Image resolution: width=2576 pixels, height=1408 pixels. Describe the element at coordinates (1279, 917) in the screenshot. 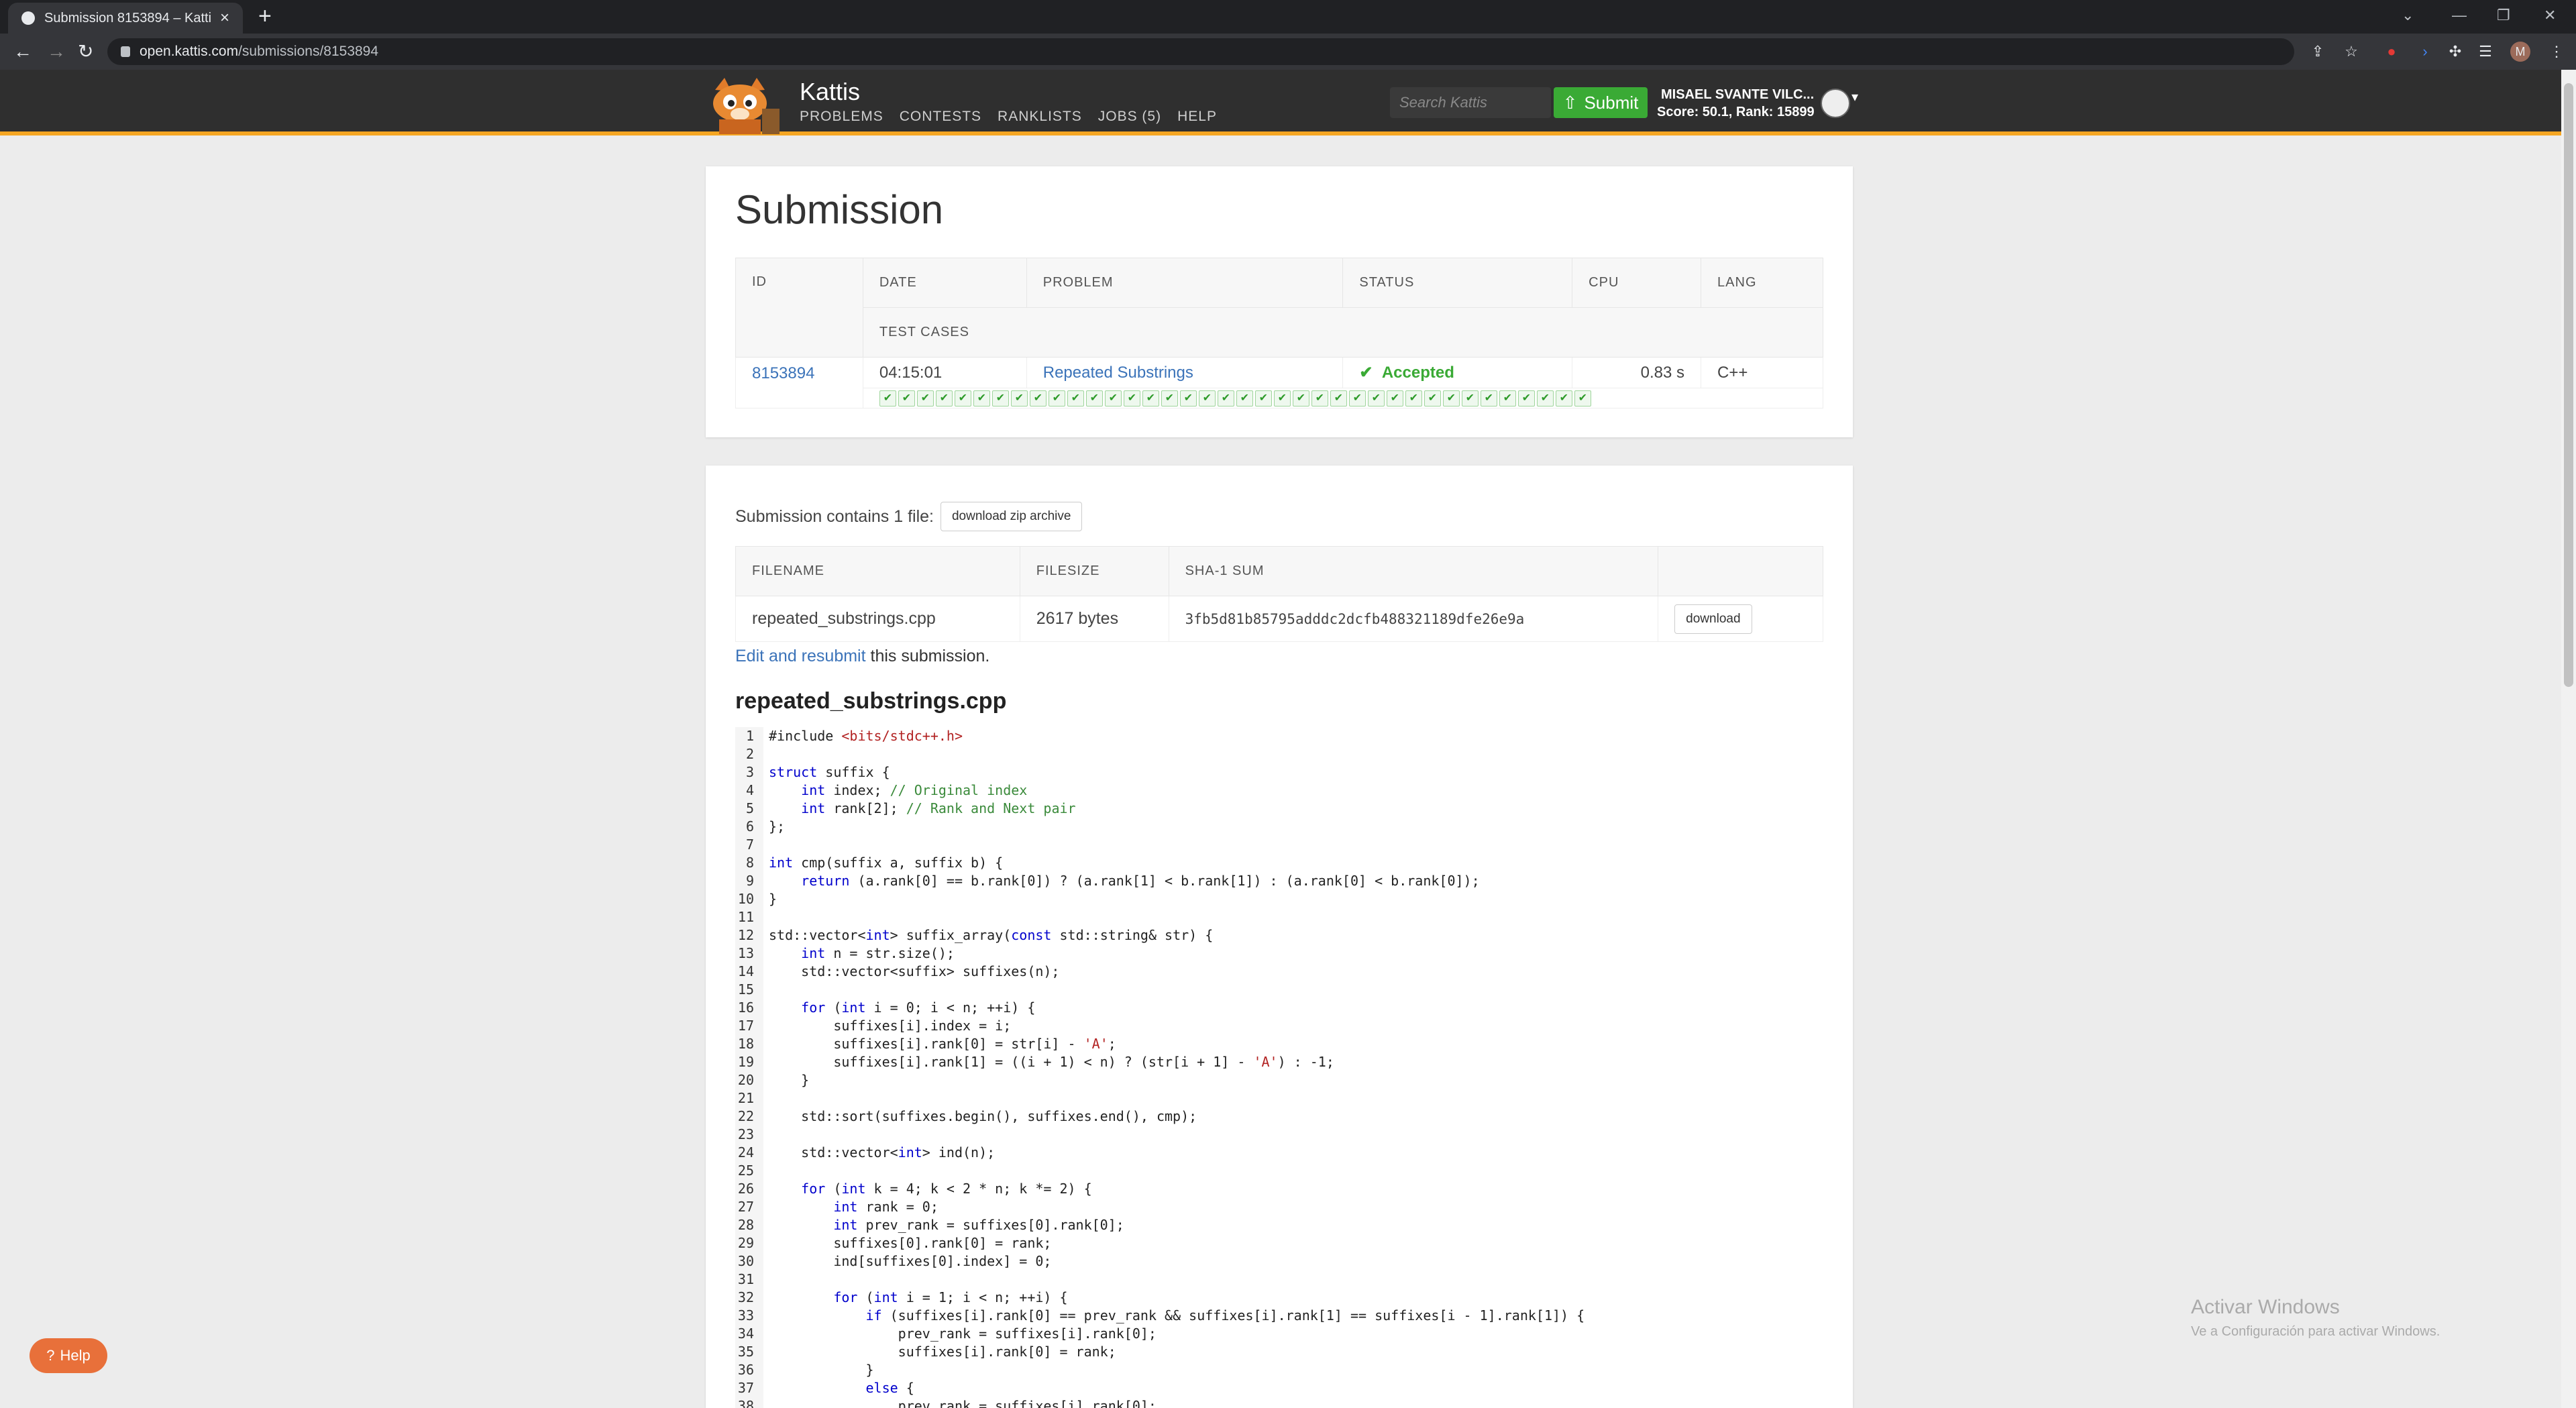

I see `code-line: 11` at that location.